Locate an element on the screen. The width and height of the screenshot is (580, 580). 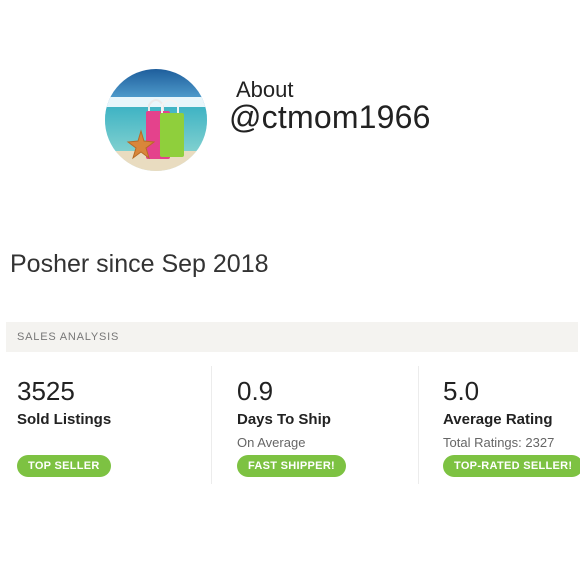
username: @ctmom1966 is located at coordinates (330, 117).